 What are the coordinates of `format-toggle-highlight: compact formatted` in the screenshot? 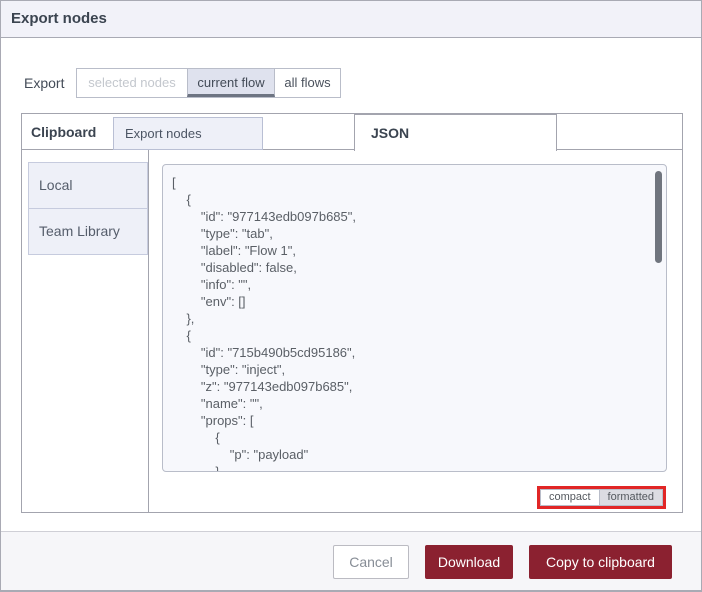 It's located at (601, 497).